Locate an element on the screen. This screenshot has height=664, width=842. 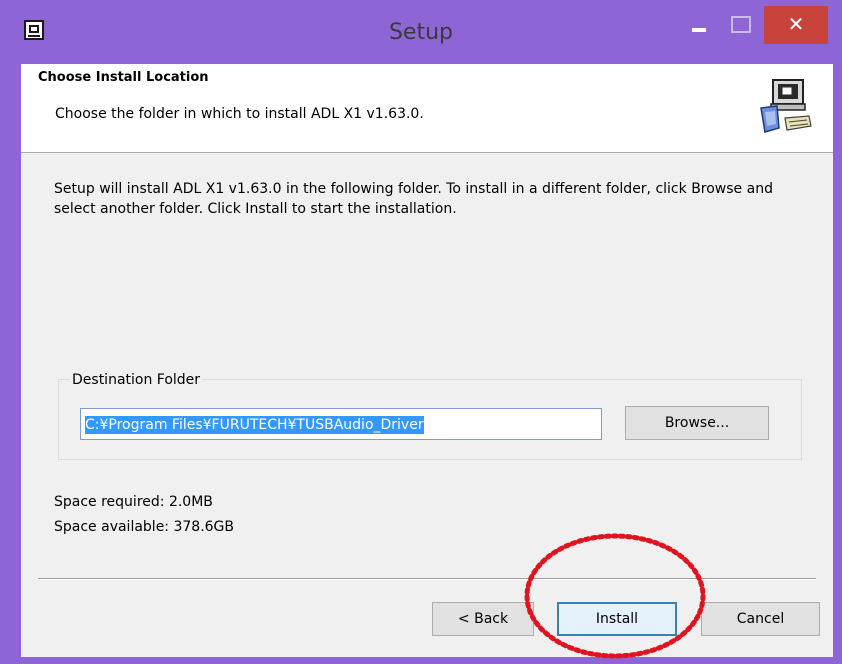
close-icon: ✕ is located at coordinates (796, 24).